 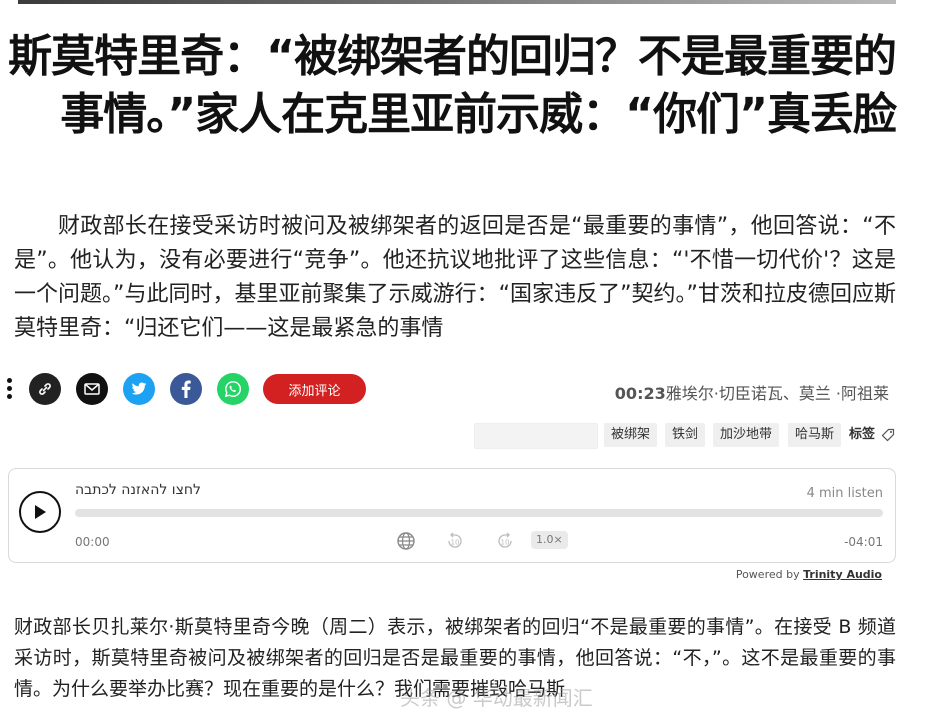 I want to click on tag-icon, so click(x=888, y=436).